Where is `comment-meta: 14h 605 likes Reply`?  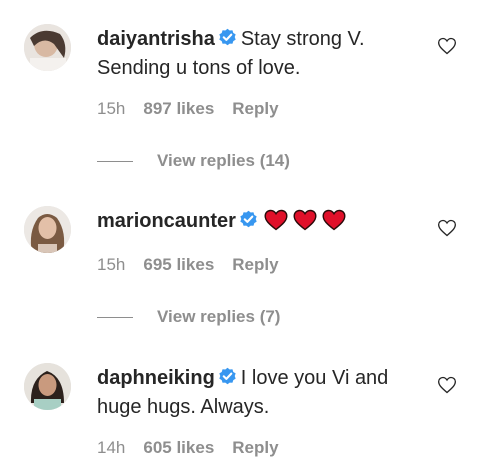 comment-meta: 14h 605 likes Reply is located at coordinates (197, 448).